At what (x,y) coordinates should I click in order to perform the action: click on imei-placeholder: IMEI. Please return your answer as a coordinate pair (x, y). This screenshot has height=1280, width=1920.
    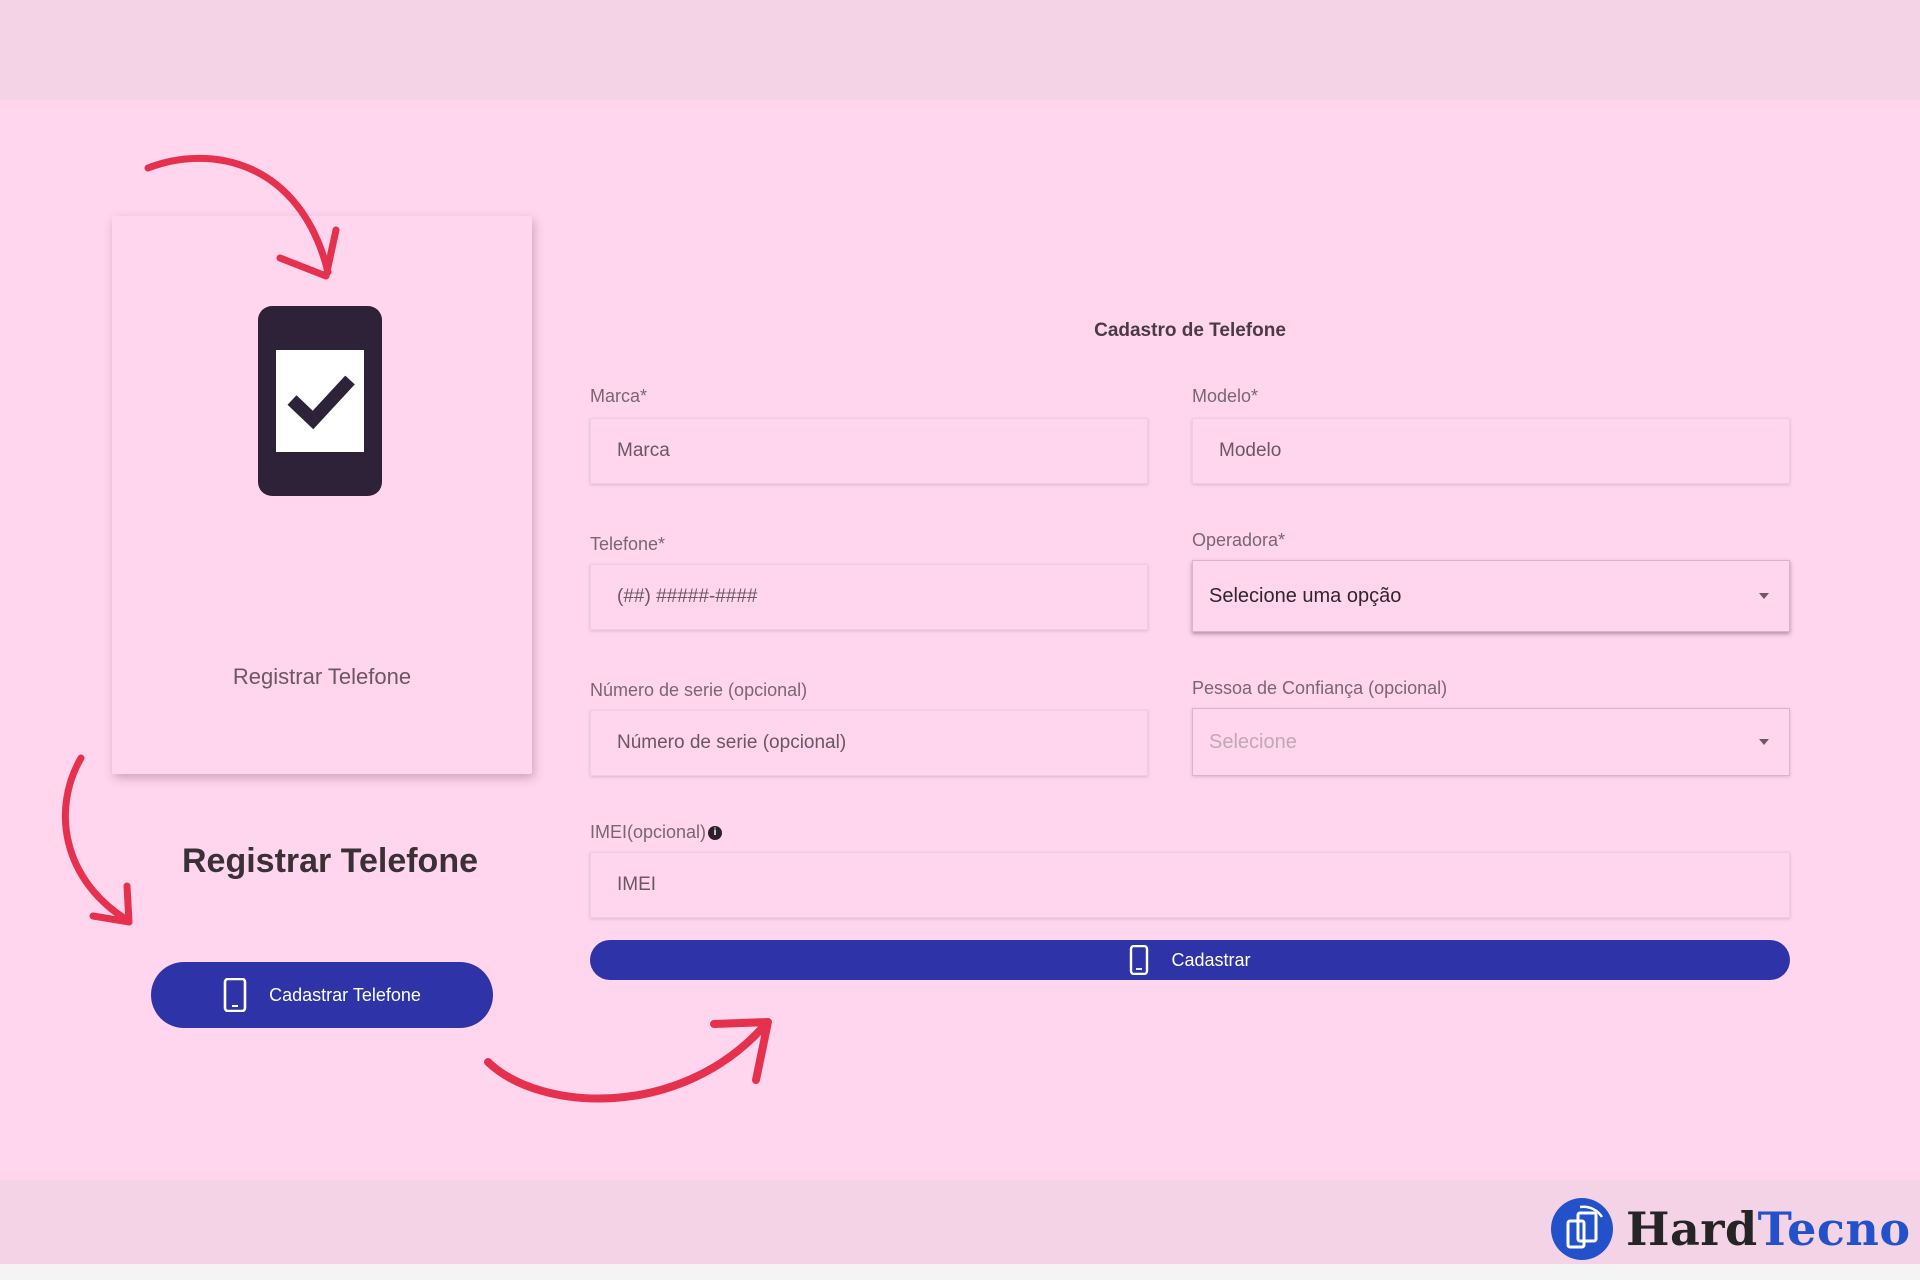
    Looking at the image, I should click on (637, 884).